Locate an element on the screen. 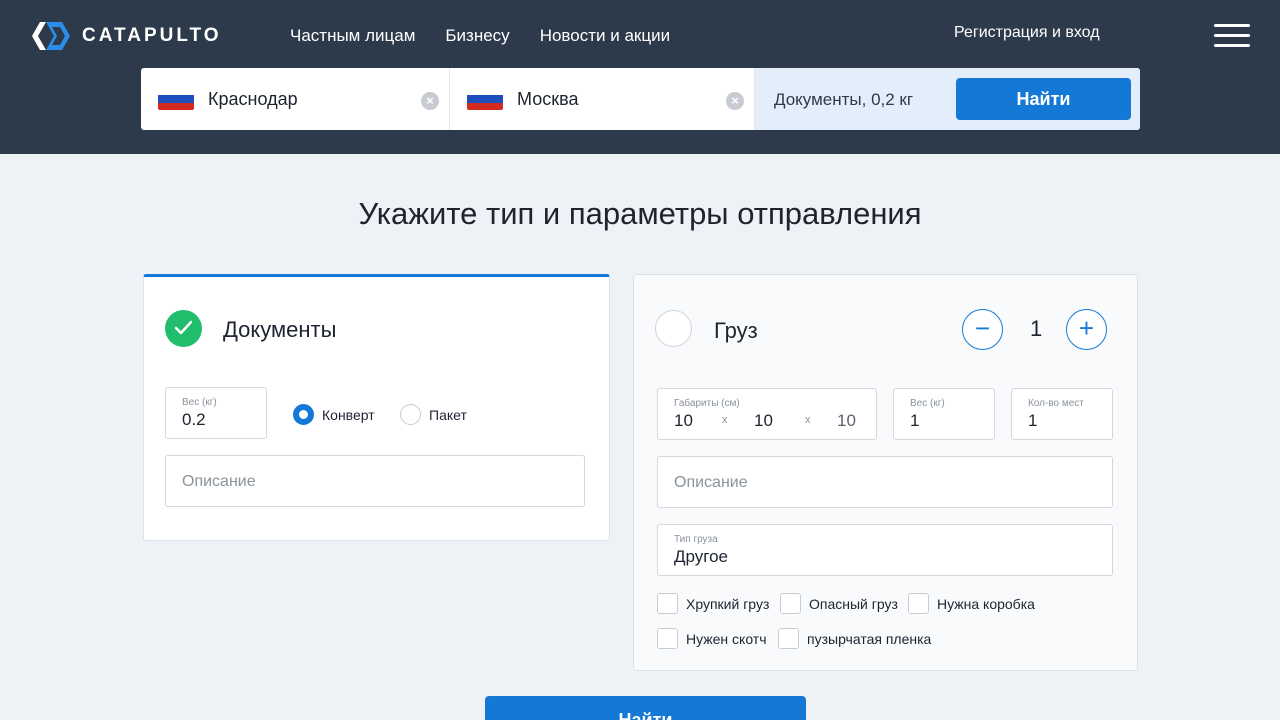  parcel-params: Документы, 0,2 кг Найти is located at coordinates (947, 99).